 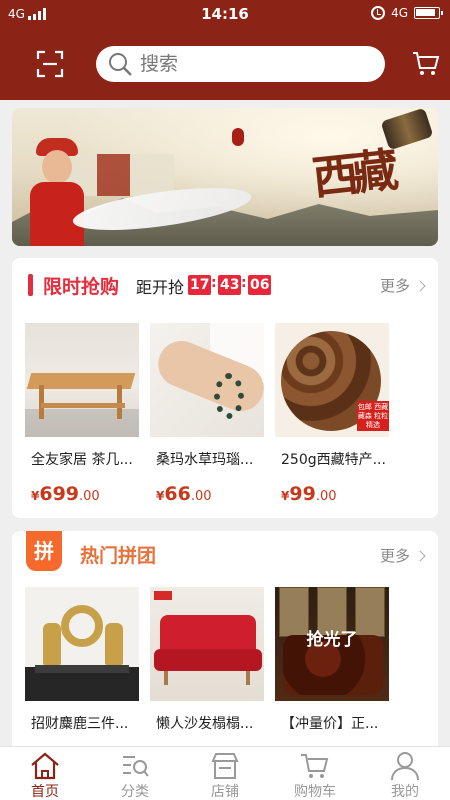 What do you see at coordinates (184, 494) in the screenshot?
I see `product-price: ¥66.00` at bounding box center [184, 494].